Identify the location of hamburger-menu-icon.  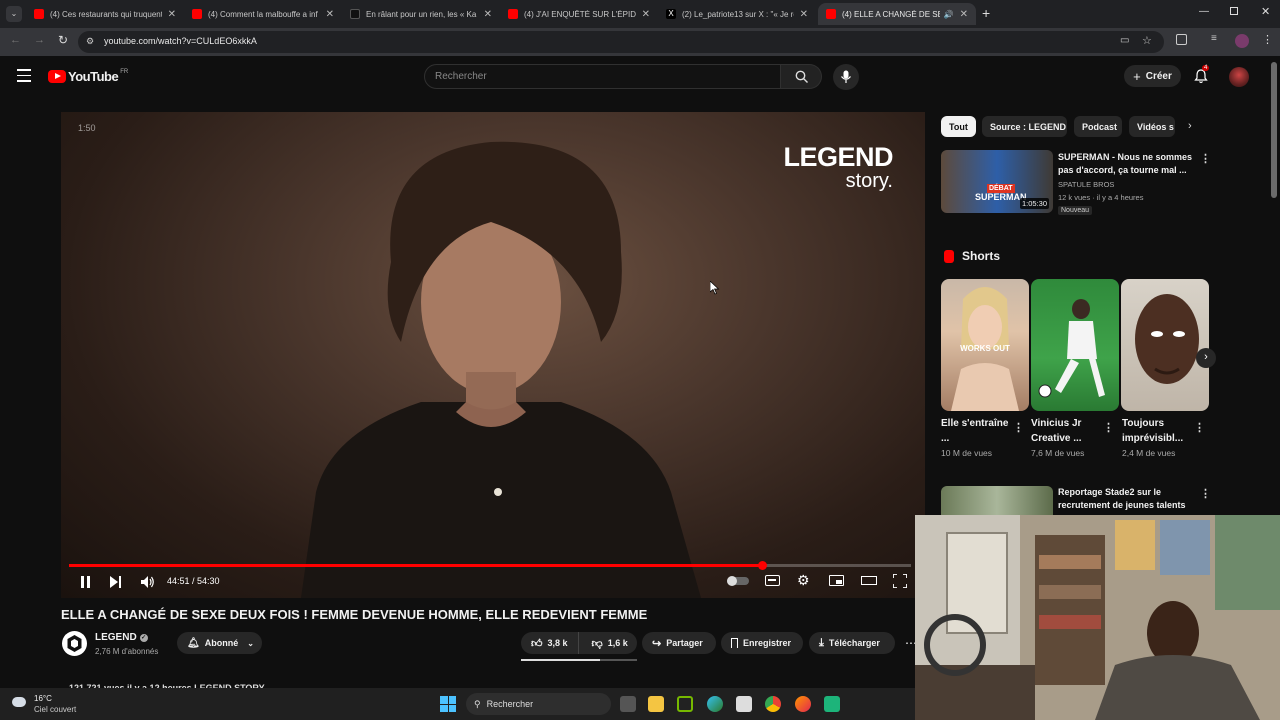
(24, 75).